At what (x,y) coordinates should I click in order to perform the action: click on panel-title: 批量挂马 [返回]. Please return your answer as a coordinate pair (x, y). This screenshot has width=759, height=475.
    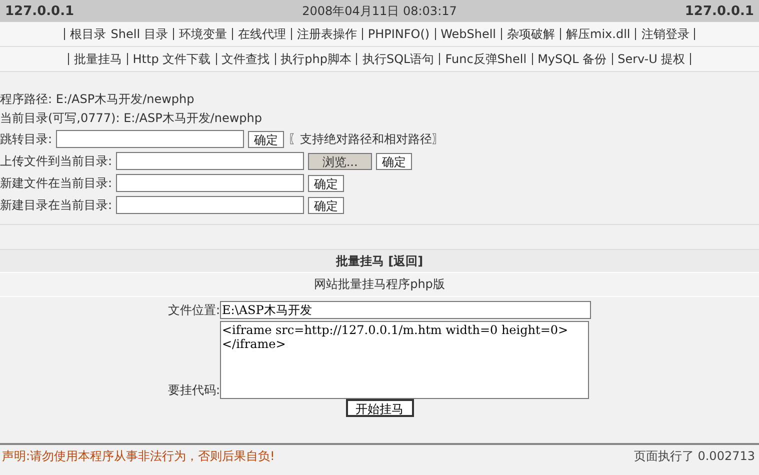
    Looking at the image, I should click on (379, 261).